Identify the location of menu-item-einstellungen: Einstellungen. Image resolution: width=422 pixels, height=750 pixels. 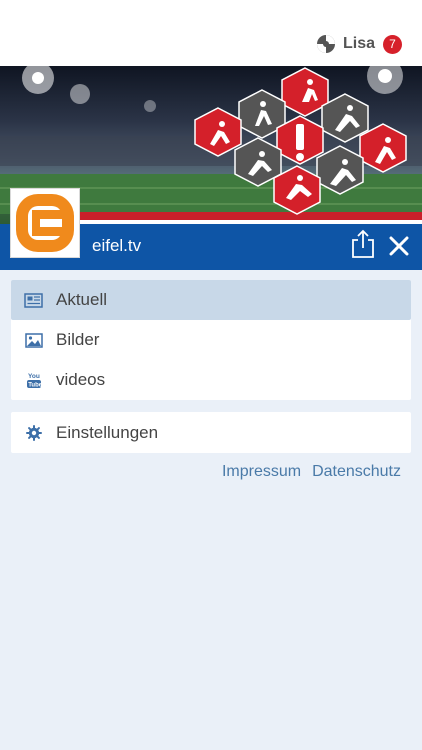
(211, 432).